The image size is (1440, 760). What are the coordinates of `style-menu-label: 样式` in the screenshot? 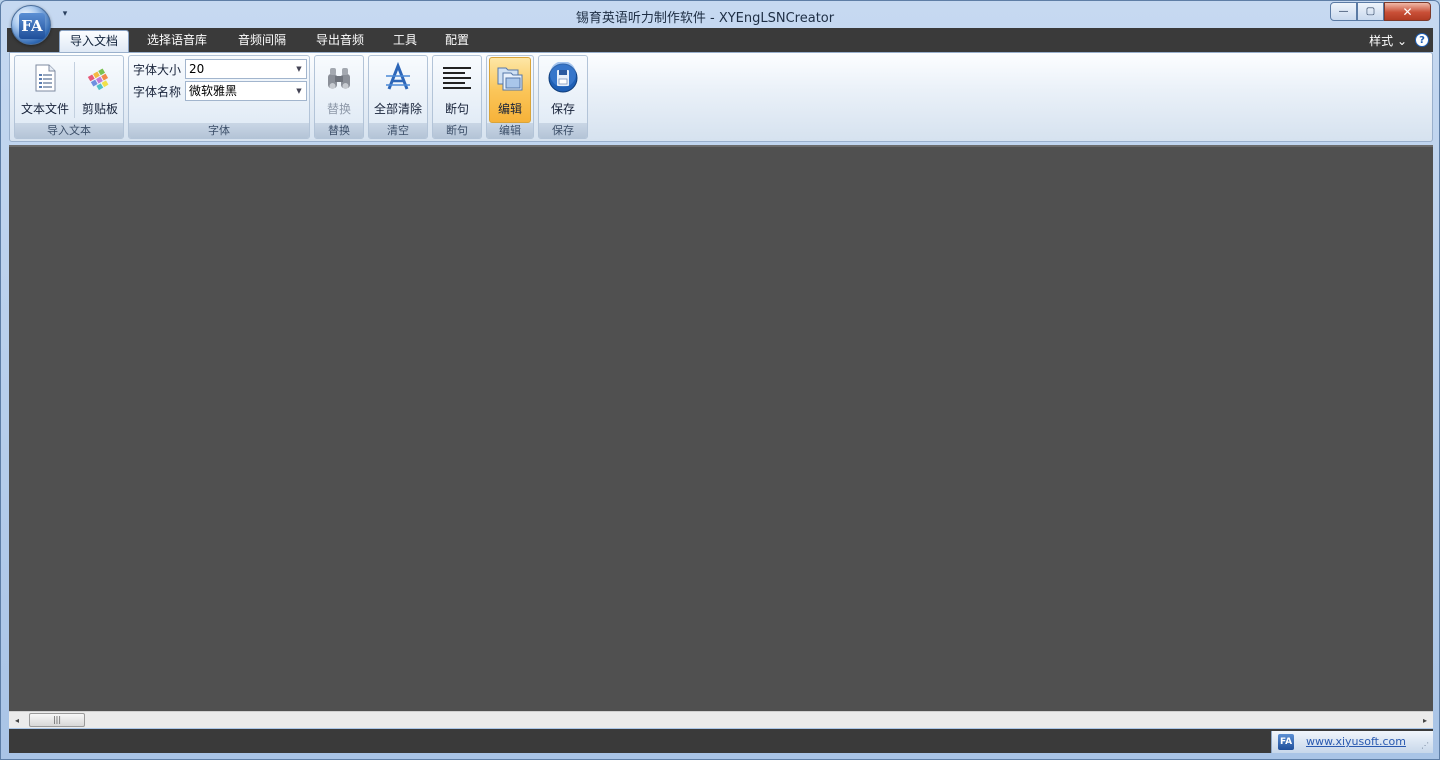 It's located at (1381, 41).